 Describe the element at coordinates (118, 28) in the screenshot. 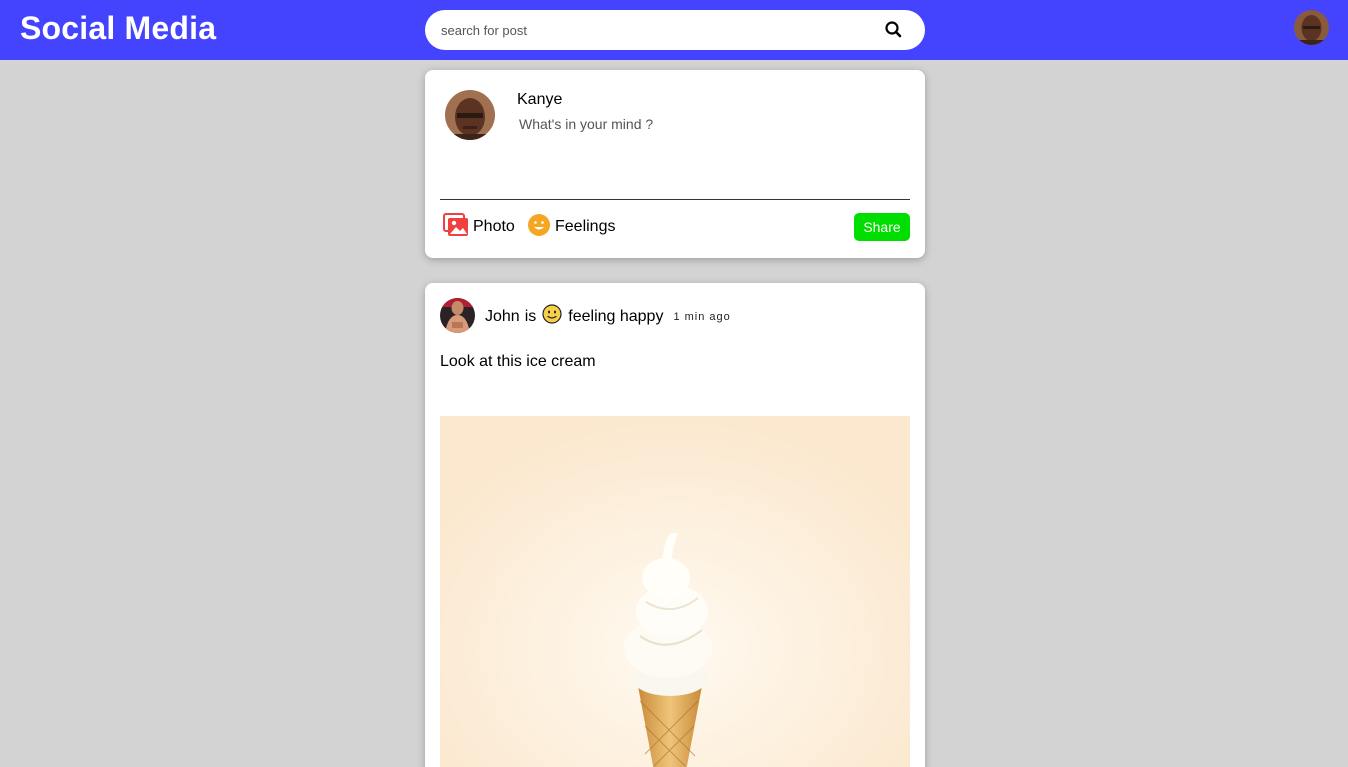

I see `brand-title: Social Media` at that location.